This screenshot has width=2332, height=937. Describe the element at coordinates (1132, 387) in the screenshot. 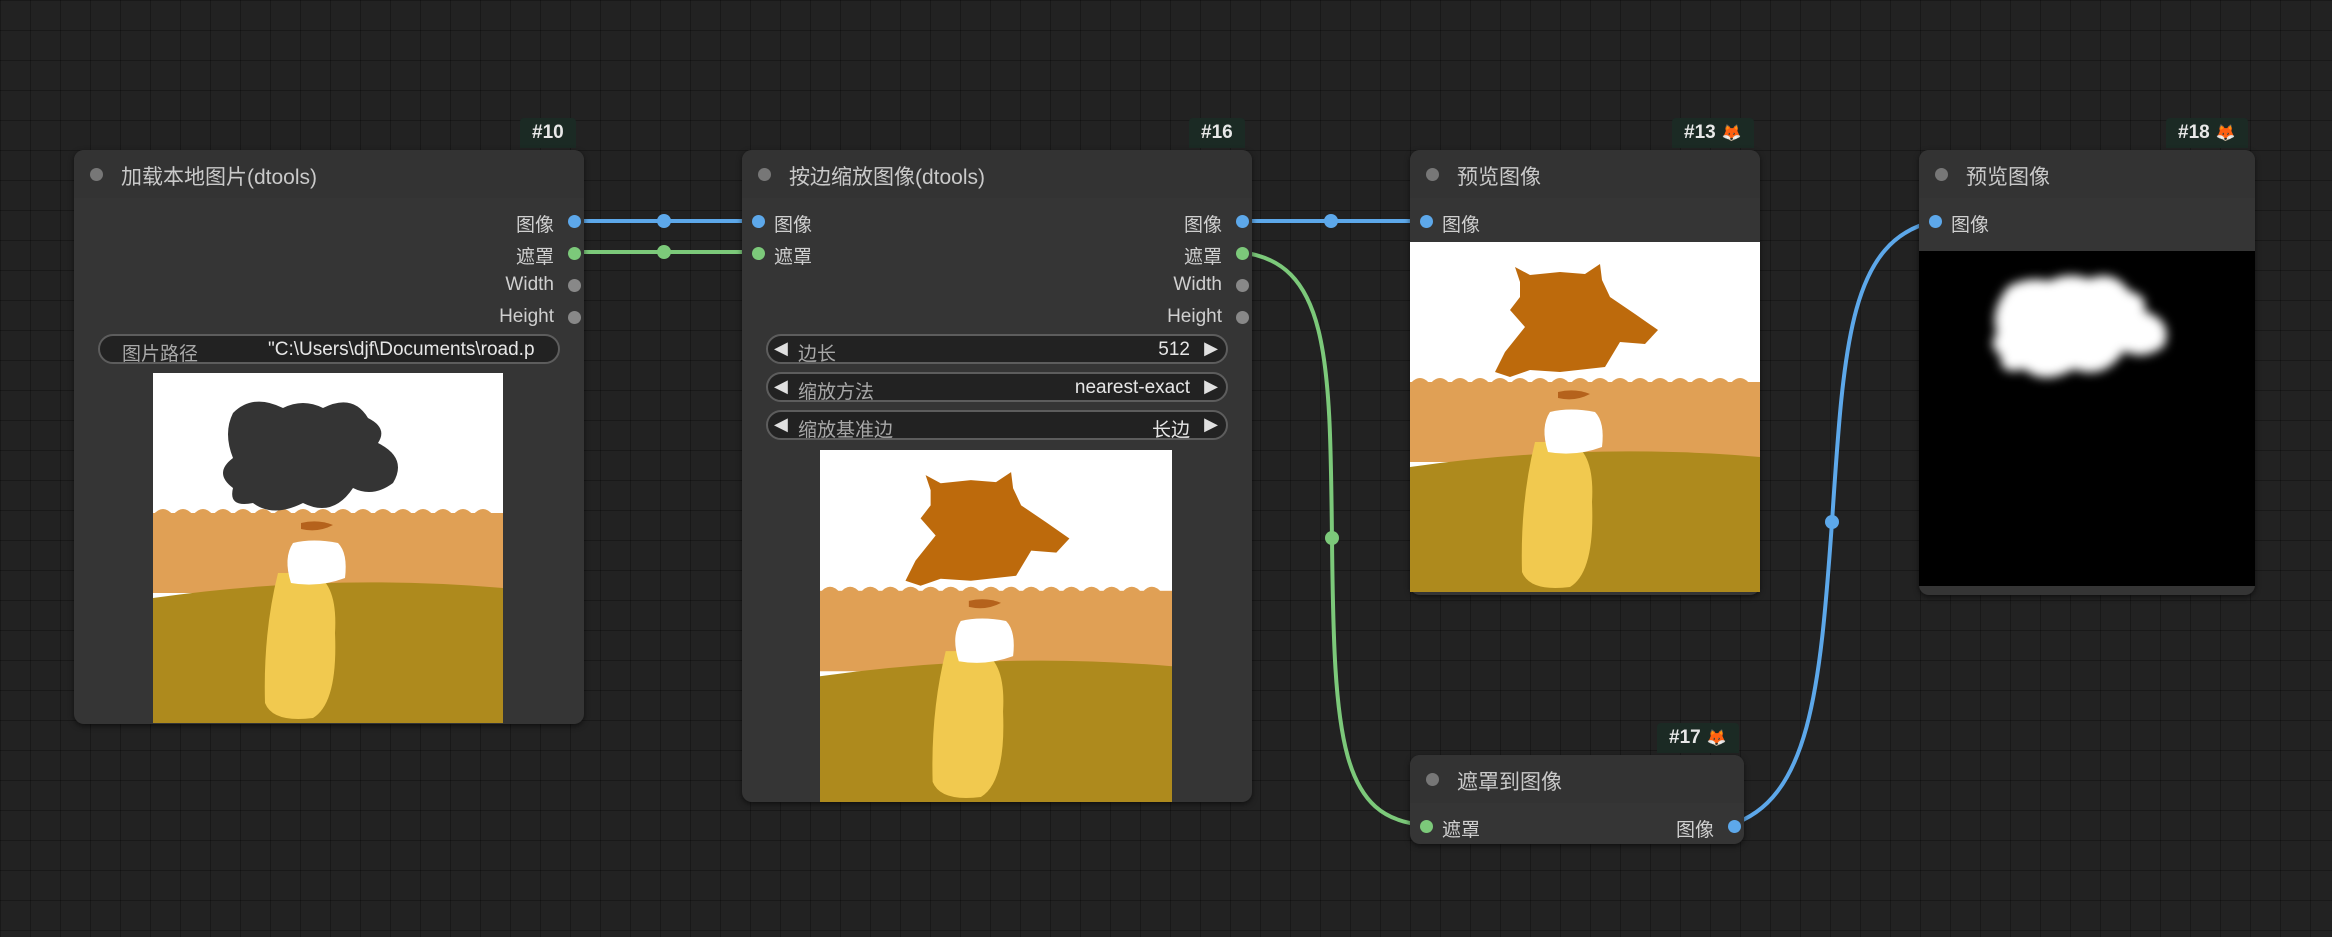

I see `widget-value: nearest-exact` at that location.